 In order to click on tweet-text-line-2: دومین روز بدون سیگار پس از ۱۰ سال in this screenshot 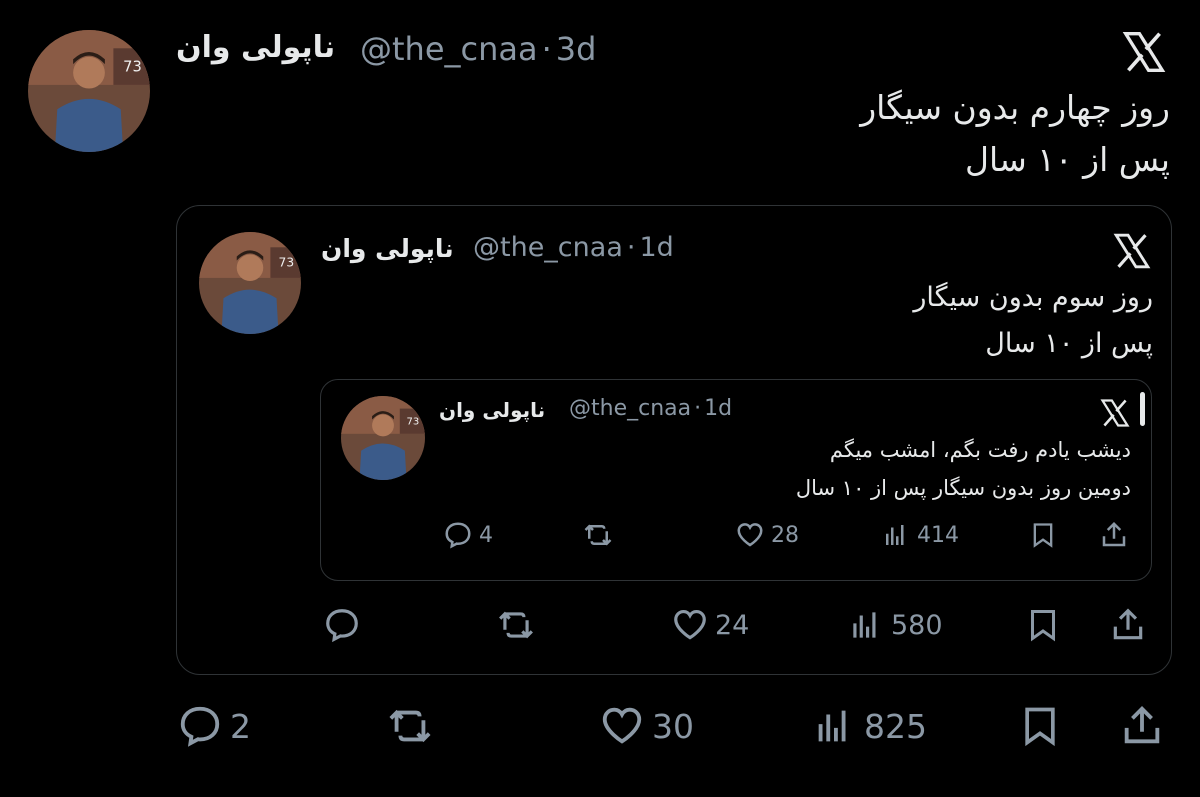, I will do `click(963, 488)`.